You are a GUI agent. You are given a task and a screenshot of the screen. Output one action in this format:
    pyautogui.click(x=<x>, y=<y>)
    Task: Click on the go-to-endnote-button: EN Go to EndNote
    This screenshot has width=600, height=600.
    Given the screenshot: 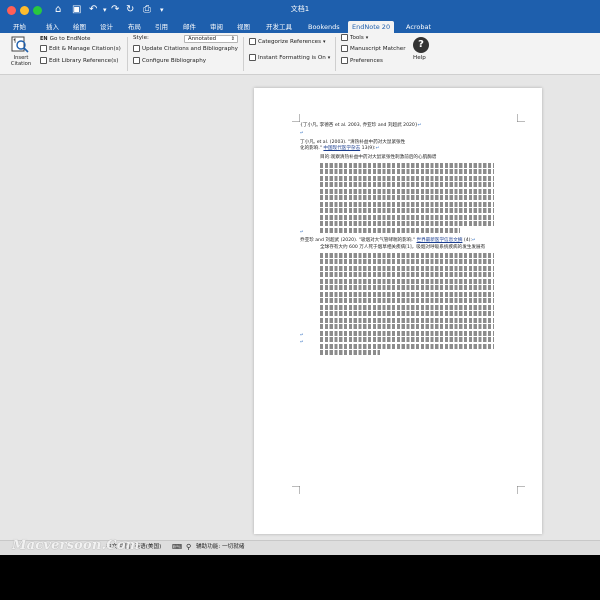 What is the action you would take?
    pyautogui.click(x=65, y=39)
    